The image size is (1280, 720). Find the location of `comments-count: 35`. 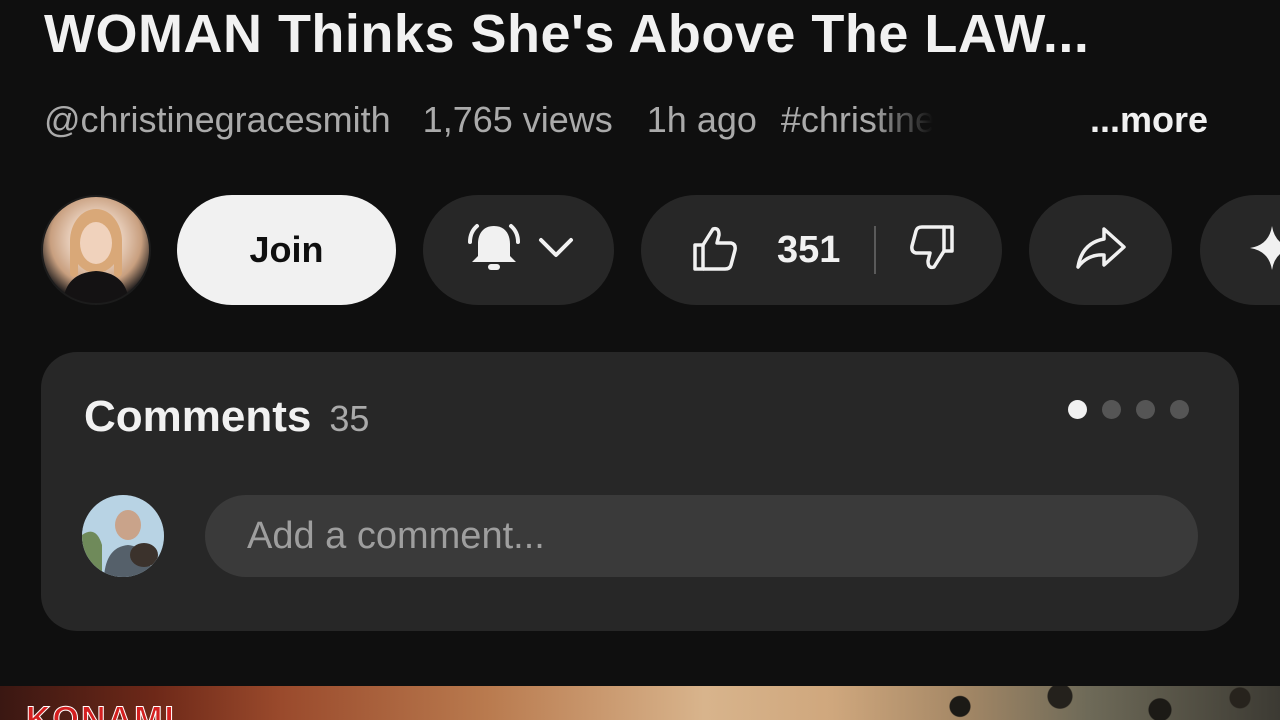

comments-count: 35 is located at coordinates (349, 418).